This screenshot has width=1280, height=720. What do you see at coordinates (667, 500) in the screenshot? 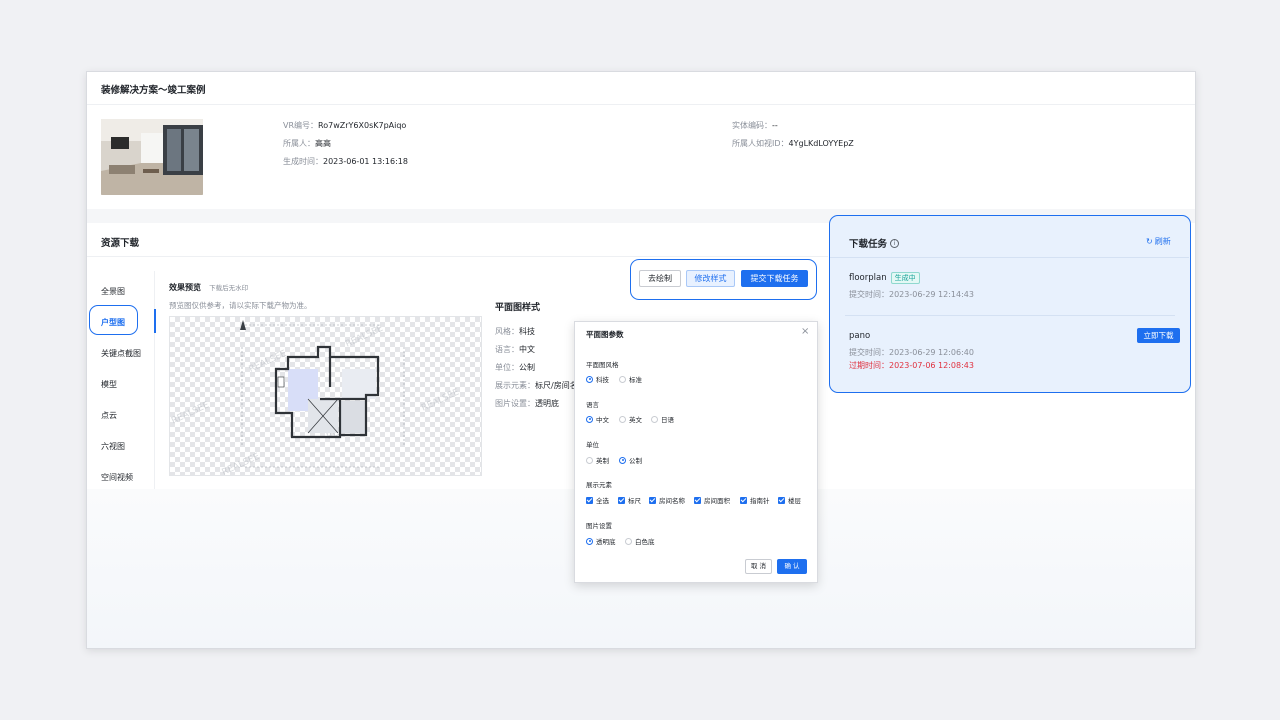
I see `checkbox-room-name: 房间名称` at bounding box center [667, 500].